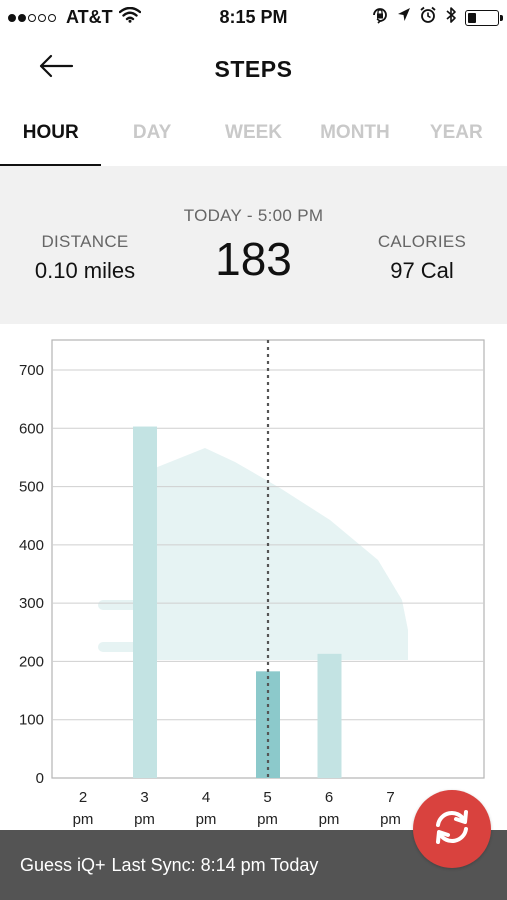  What do you see at coordinates (472, 17) in the screenshot?
I see `battery-fill` at bounding box center [472, 17].